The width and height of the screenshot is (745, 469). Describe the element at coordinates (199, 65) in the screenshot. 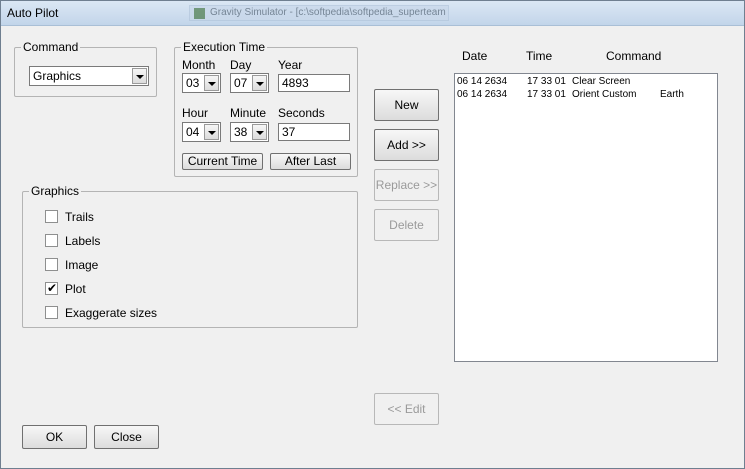

I see `month-label: Month` at that location.